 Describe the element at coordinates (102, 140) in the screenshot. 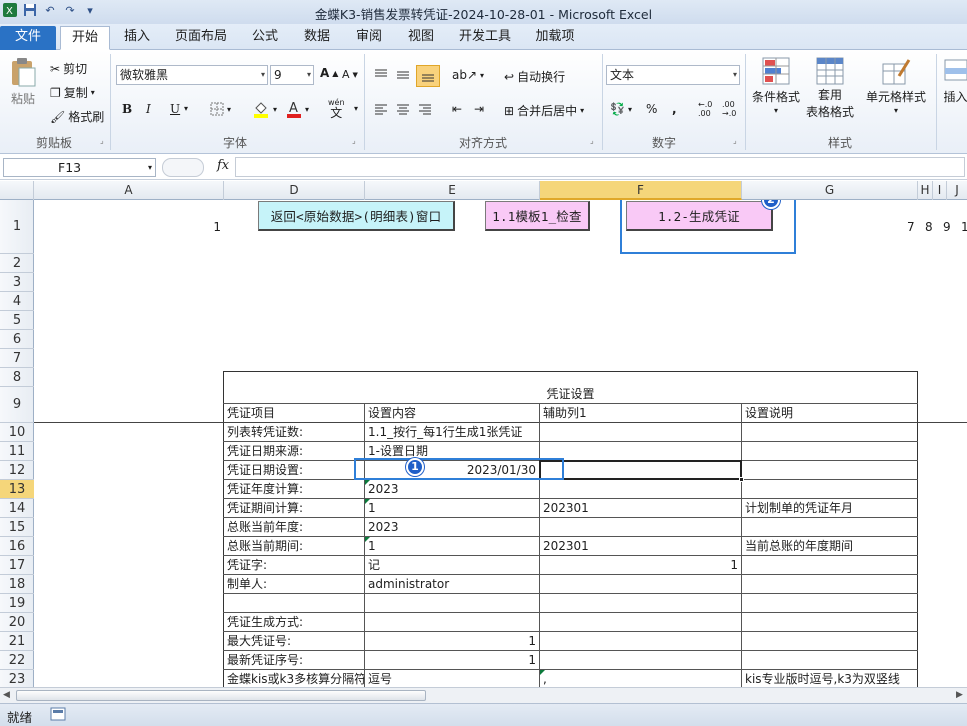

I see `clipboard-launcher-icon: ⌟` at that location.